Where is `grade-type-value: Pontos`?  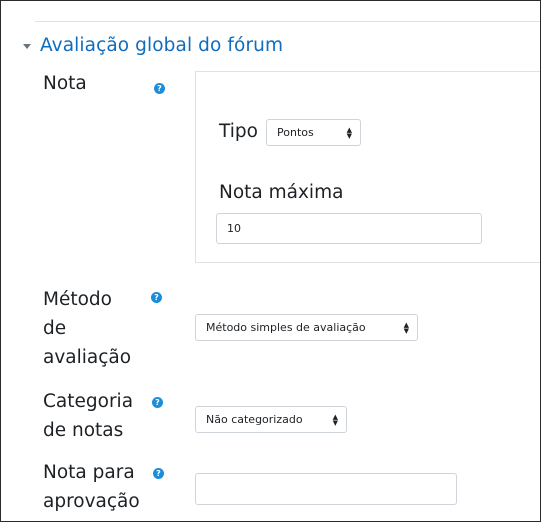 grade-type-value: Pontos is located at coordinates (295, 132).